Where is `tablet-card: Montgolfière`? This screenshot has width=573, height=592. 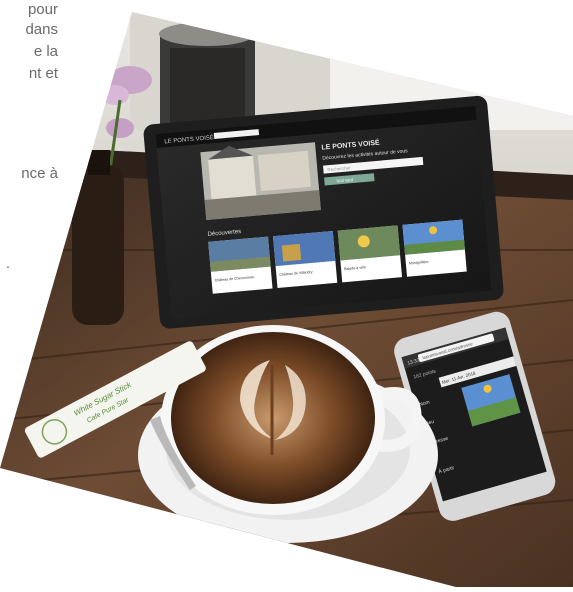
tablet-card: Montgolfière is located at coordinates (434, 248).